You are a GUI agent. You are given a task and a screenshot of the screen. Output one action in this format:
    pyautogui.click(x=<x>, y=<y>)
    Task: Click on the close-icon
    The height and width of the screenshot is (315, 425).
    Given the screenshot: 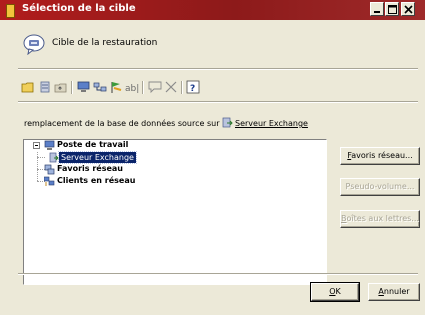 What is the action you would take?
    pyautogui.click(x=408, y=9)
    